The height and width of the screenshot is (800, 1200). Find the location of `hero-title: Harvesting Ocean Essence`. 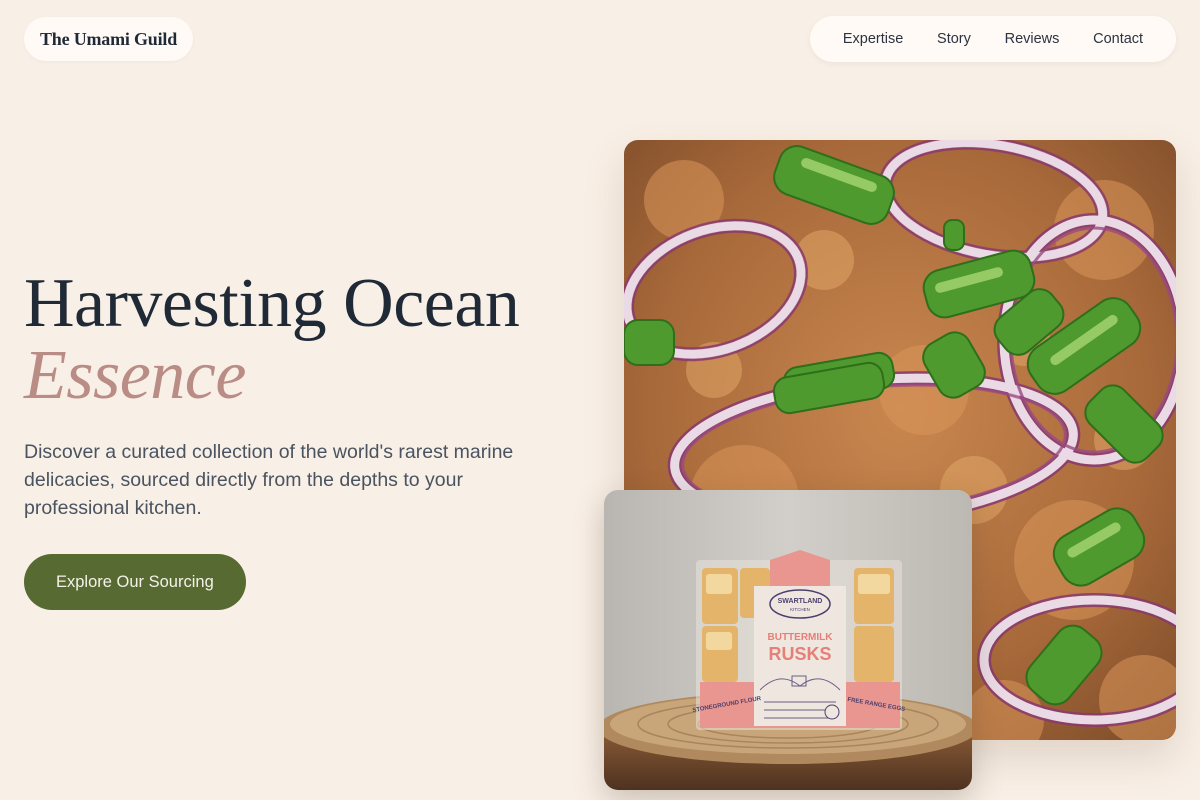

hero-title: Harvesting Ocean Essence is located at coordinates (272, 339).